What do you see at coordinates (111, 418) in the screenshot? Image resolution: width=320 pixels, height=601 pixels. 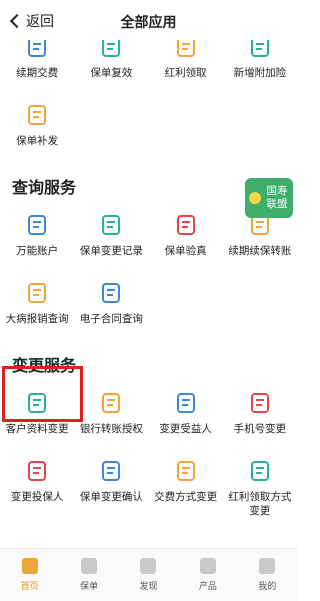 I see `app-item: 银行转账授权` at bounding box center [111, 418].